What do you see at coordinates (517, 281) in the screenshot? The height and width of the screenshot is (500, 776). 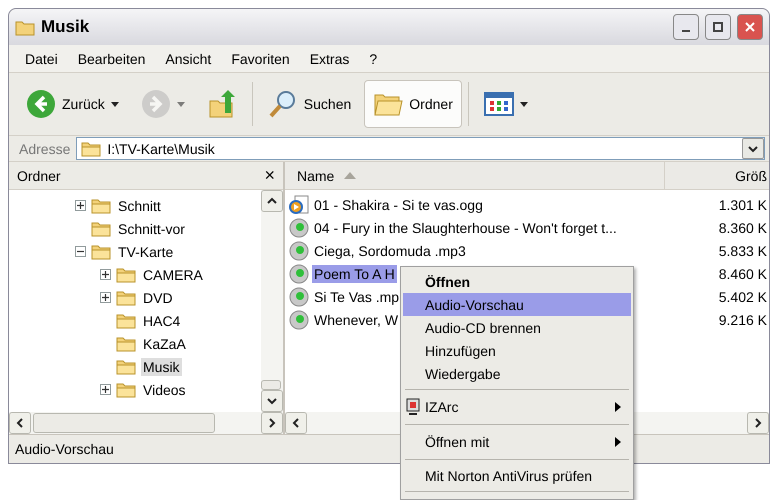 I see `menu-item: Öffnen` at bounding box center [517, 281].